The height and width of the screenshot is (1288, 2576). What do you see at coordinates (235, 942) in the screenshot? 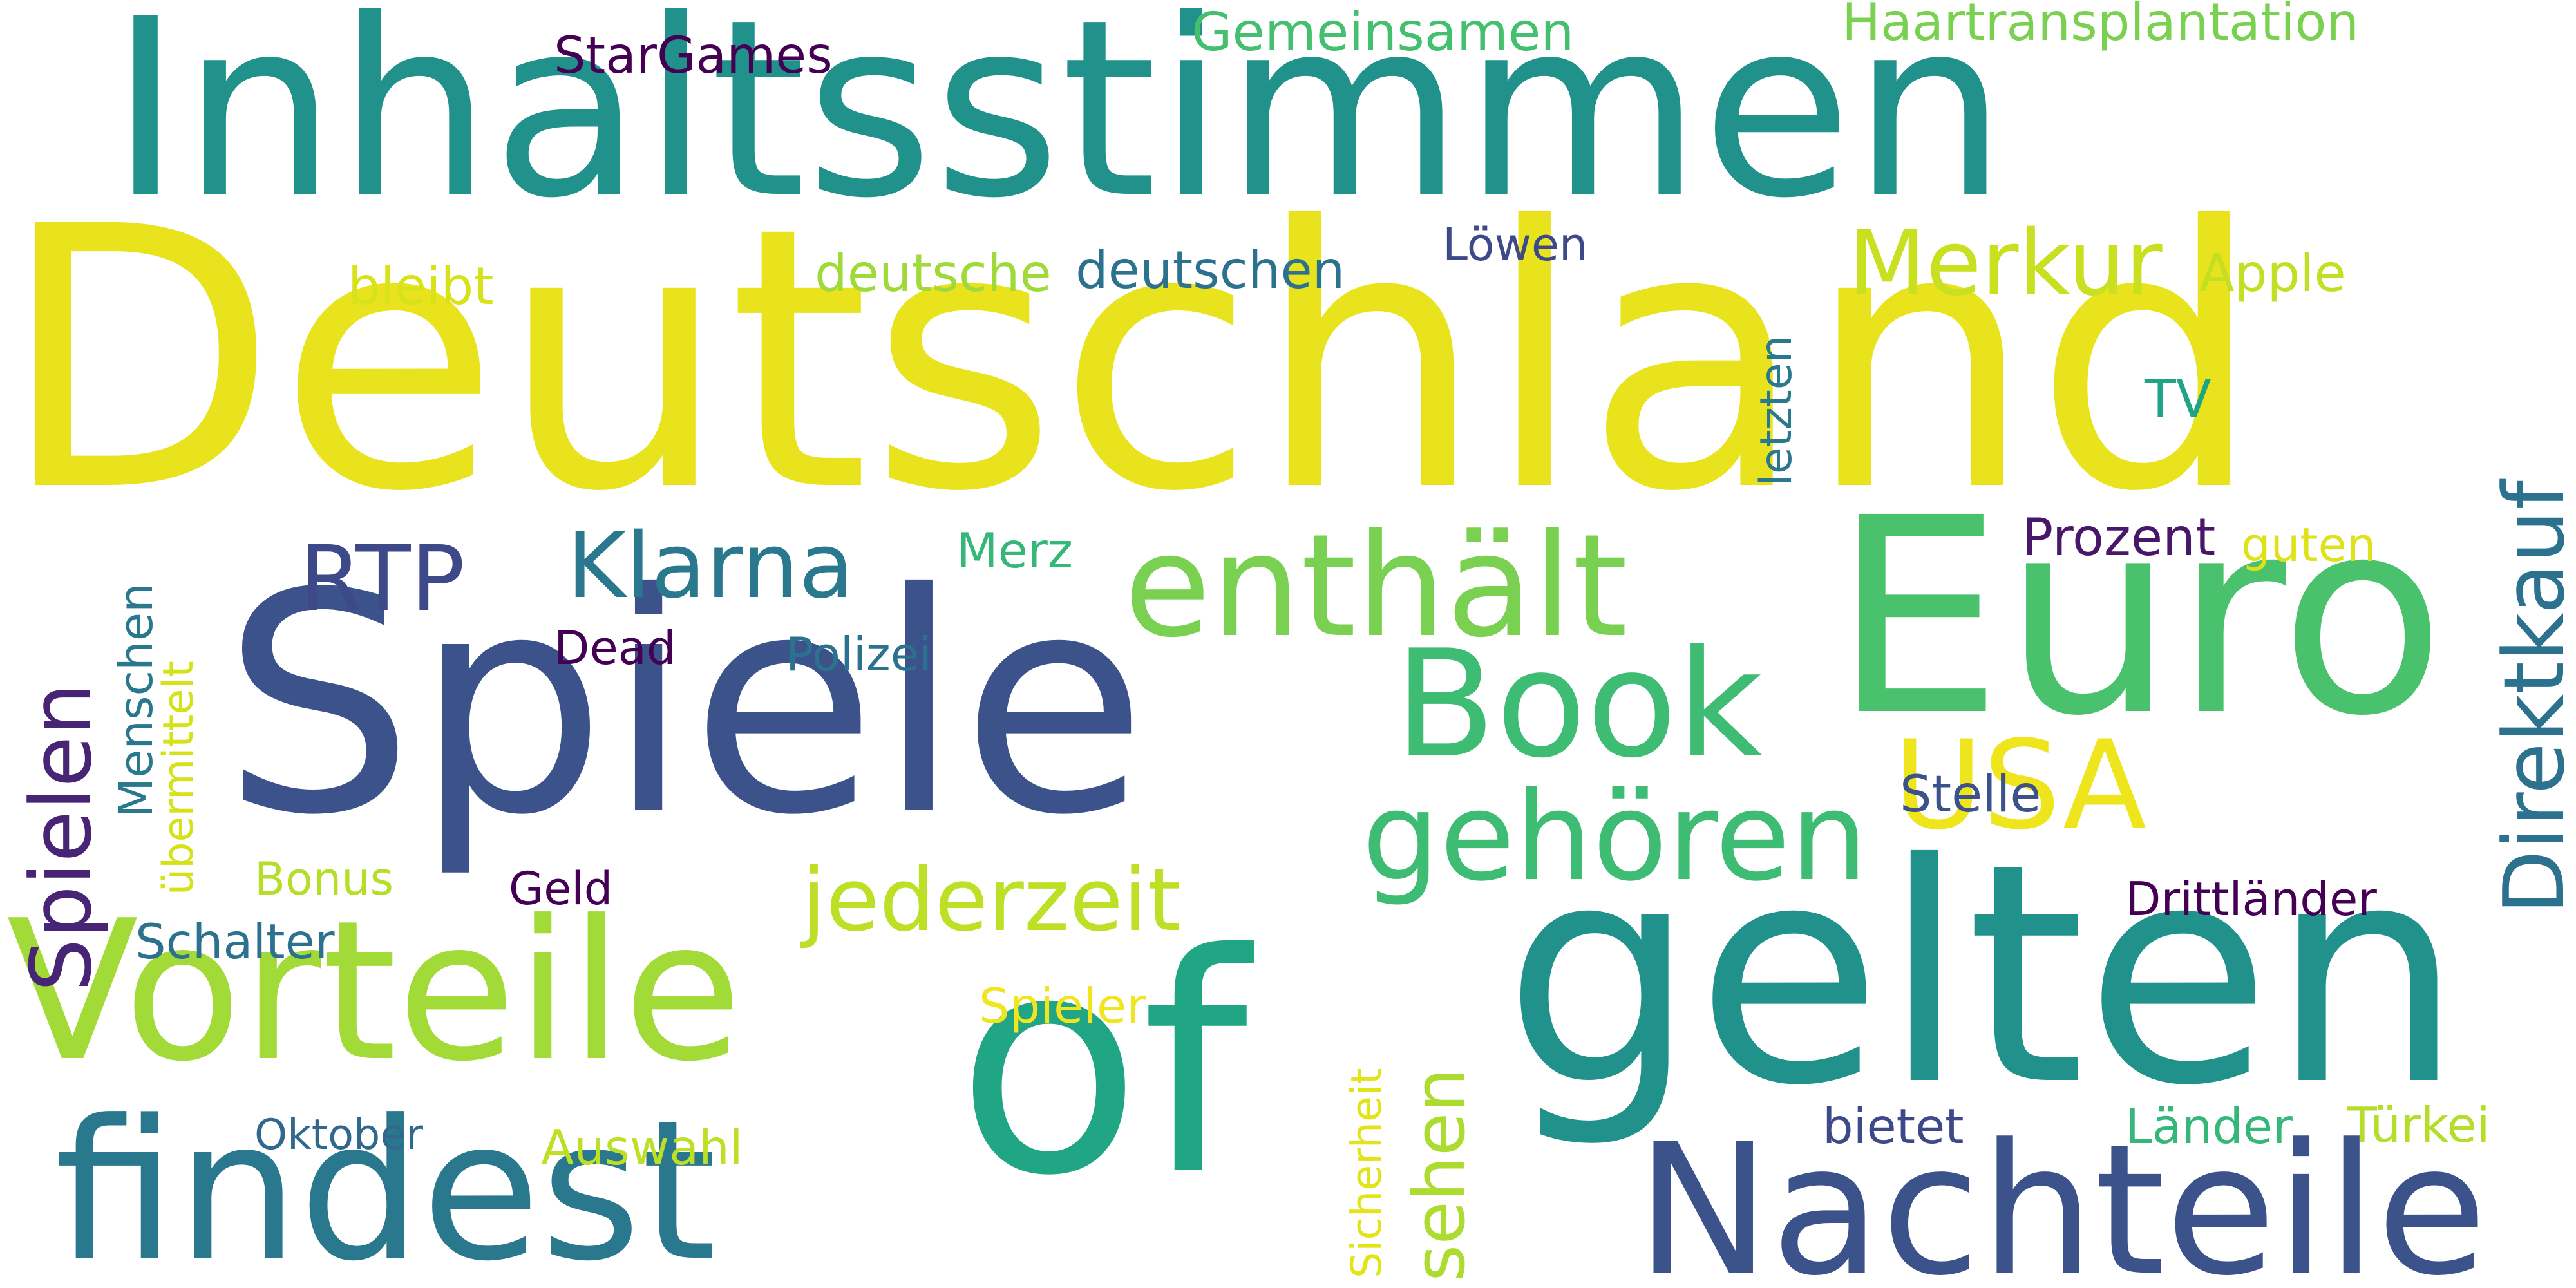
I see `word-schalter: Schalter` at bounding box center [235, 942].